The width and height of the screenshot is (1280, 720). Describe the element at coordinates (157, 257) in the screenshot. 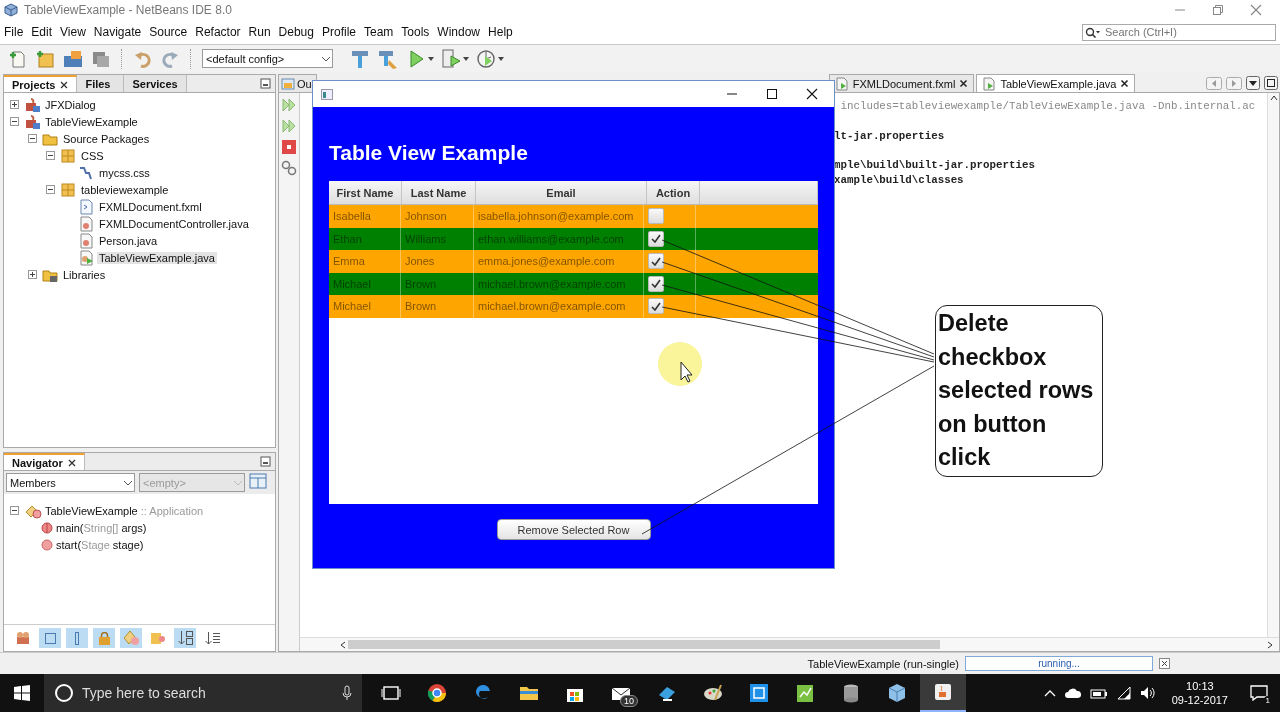

I see `tree-item: TableViewExample.java` at that location.